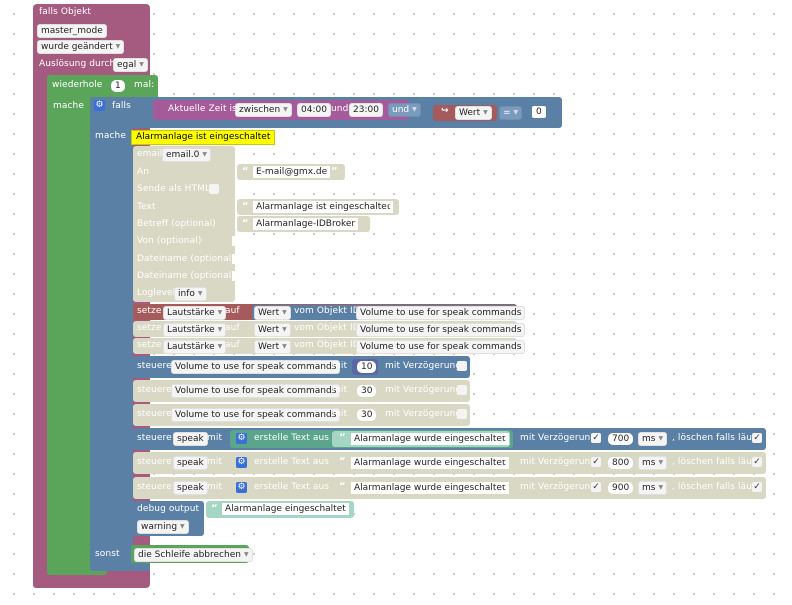 Image resolution: width=792 pixels, height=605 pixels. I want to click on speak-unit-value: ms, so click(649, 463).